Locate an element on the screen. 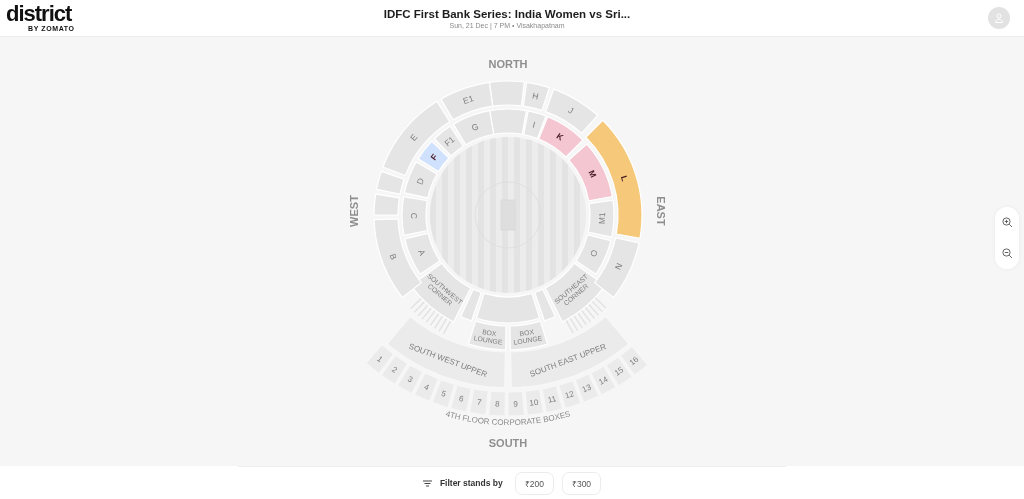  zoom-in-icon is located at coordinates (1007, 222).